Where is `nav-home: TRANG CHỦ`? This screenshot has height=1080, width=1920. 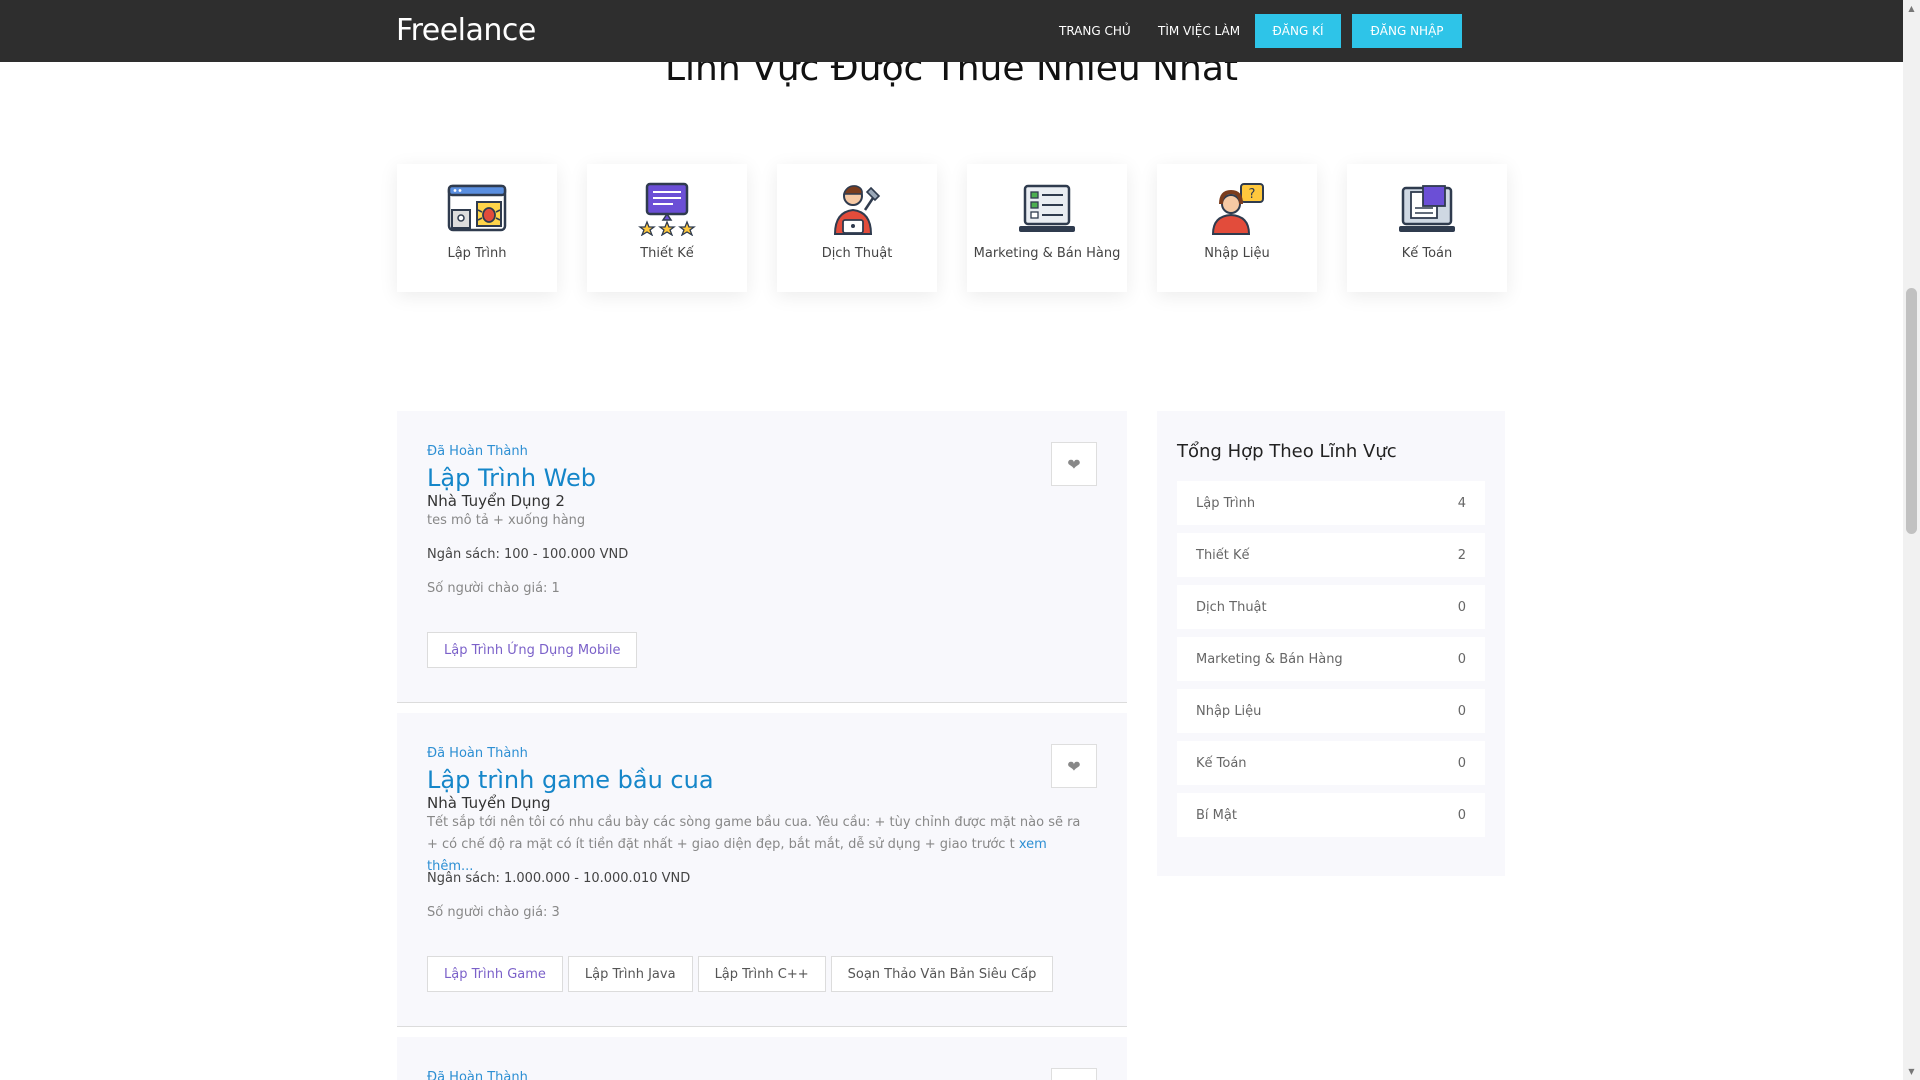 nav-home: TRANG CHỦ is located at coordinates (1095, 31).